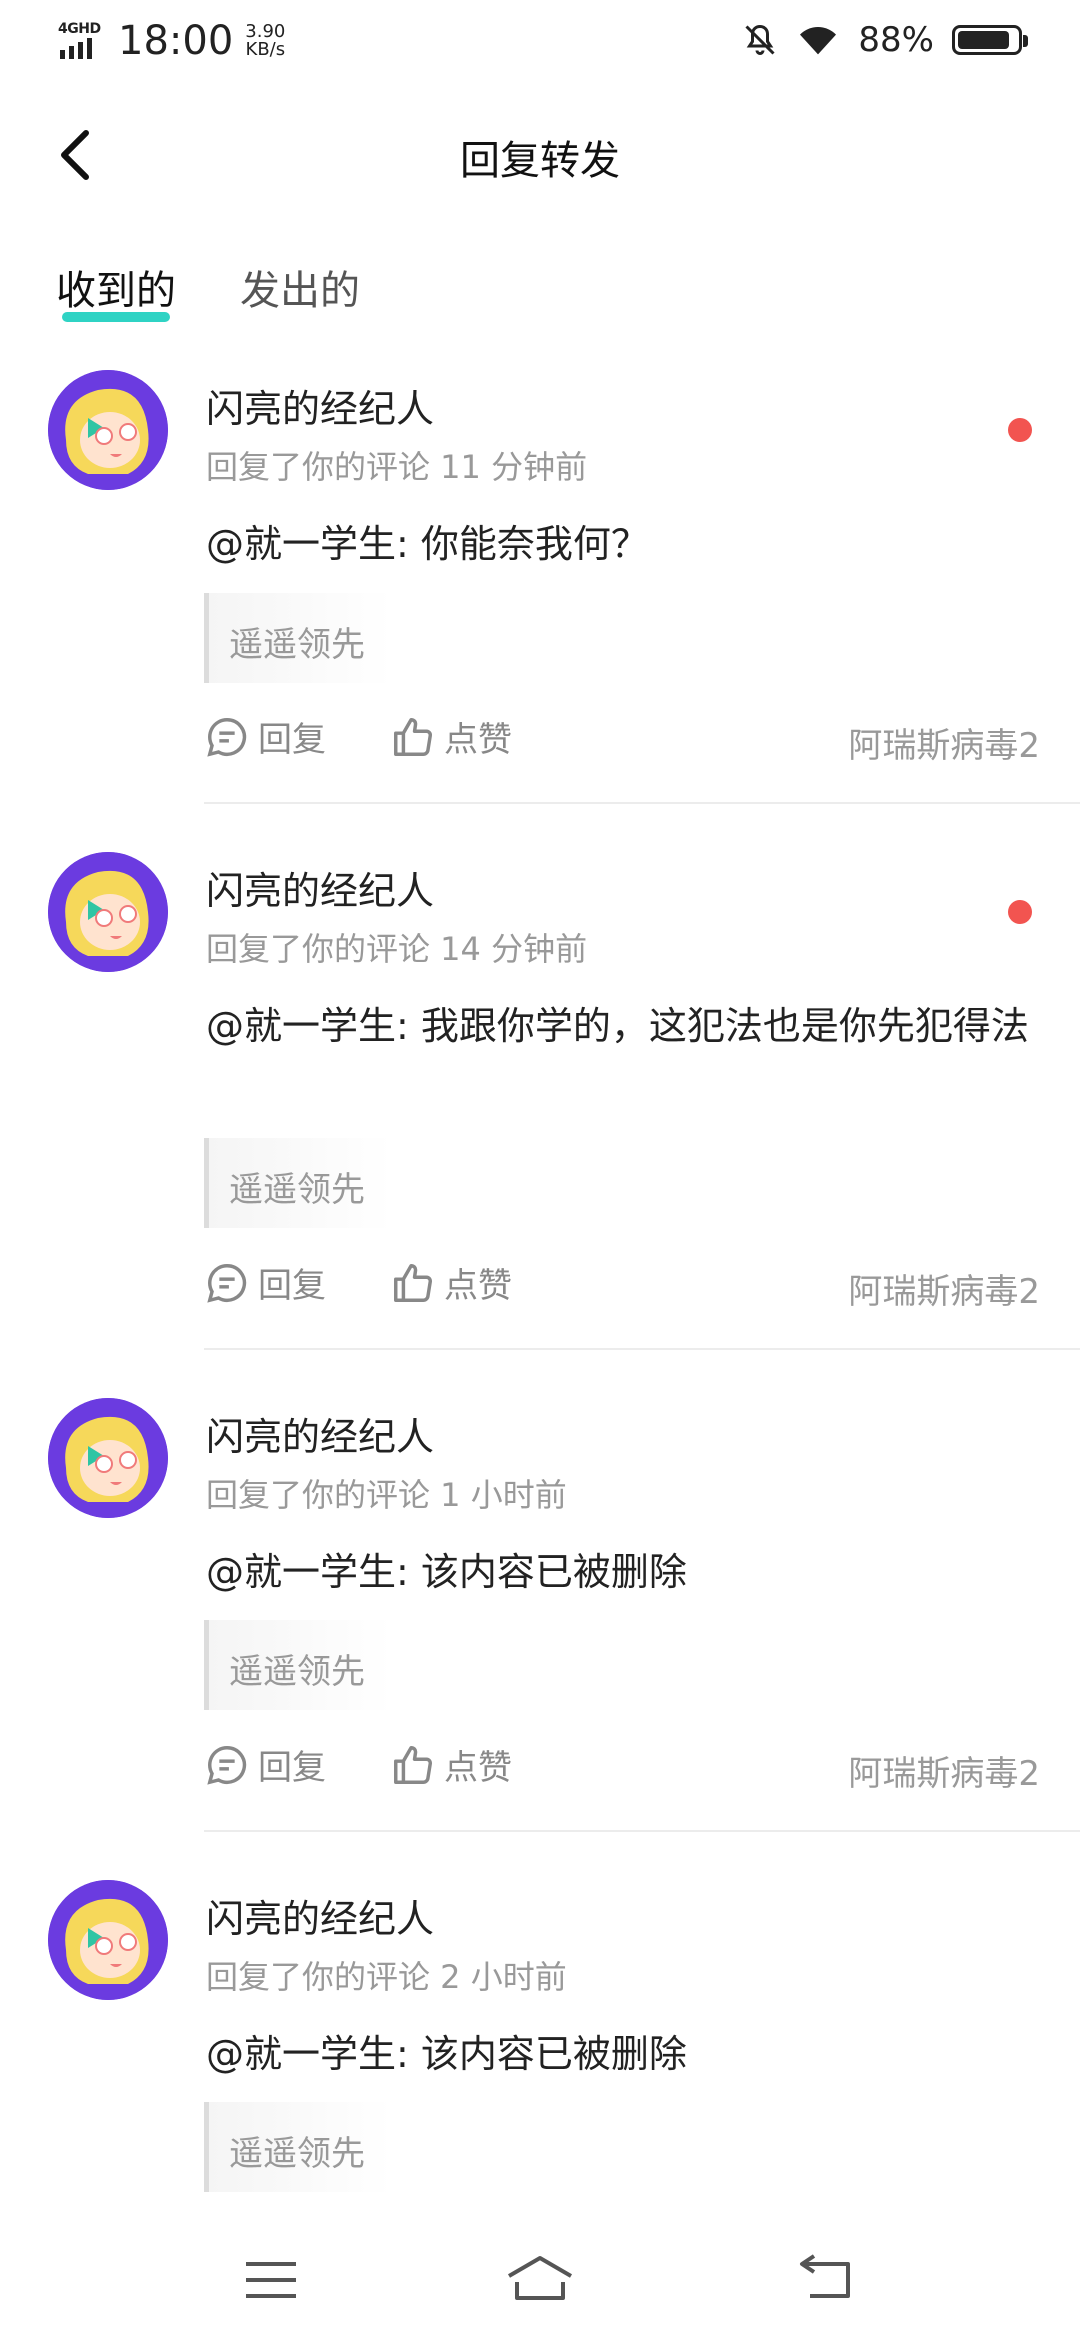 The image size is (1080, 2340). I want to click on reply-meta: 回复了你的评论 11 分钟前, so click(397, 467).